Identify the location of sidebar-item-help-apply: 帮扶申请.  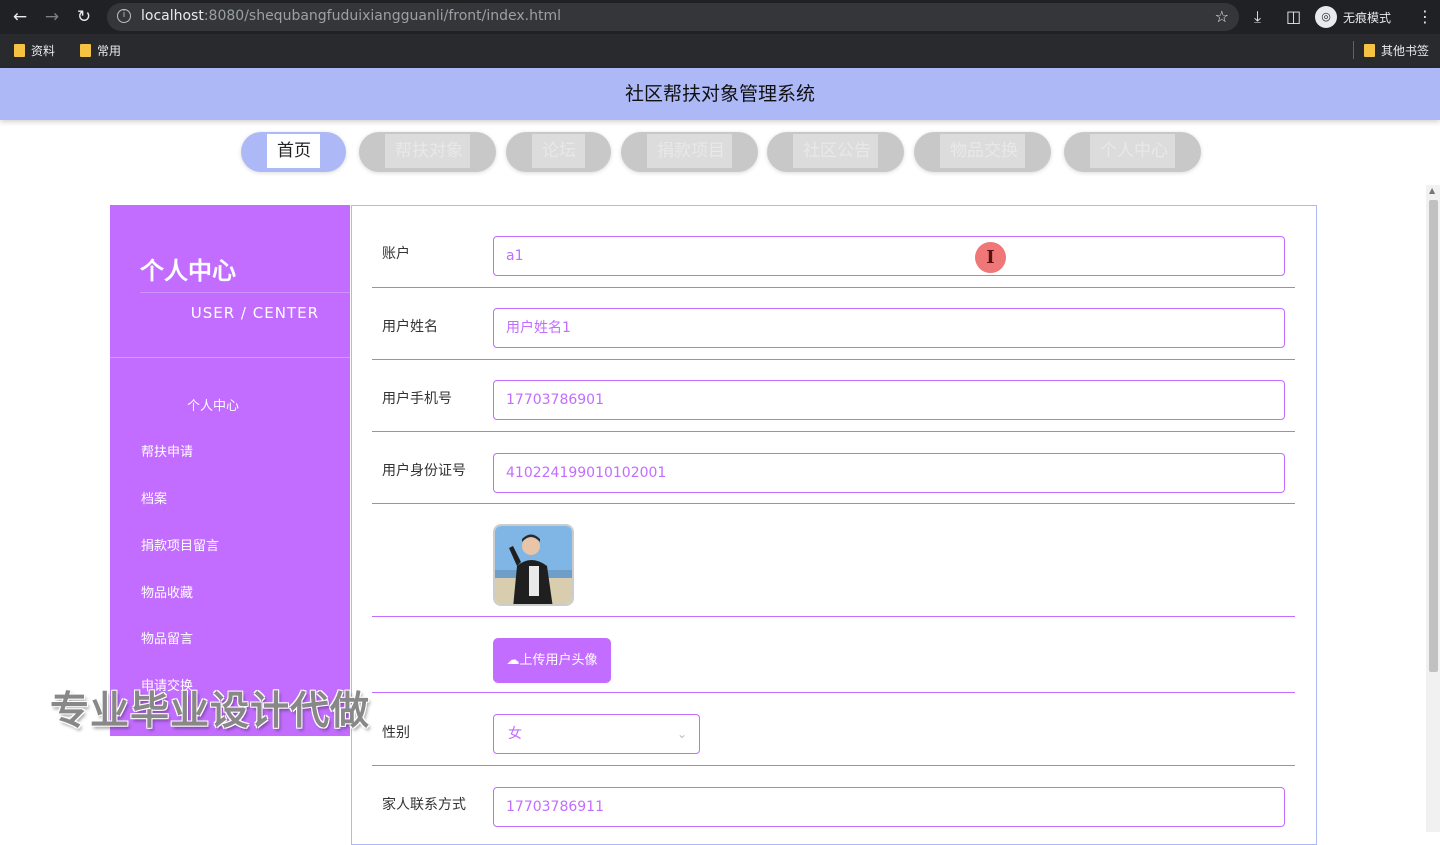
(167, 450).